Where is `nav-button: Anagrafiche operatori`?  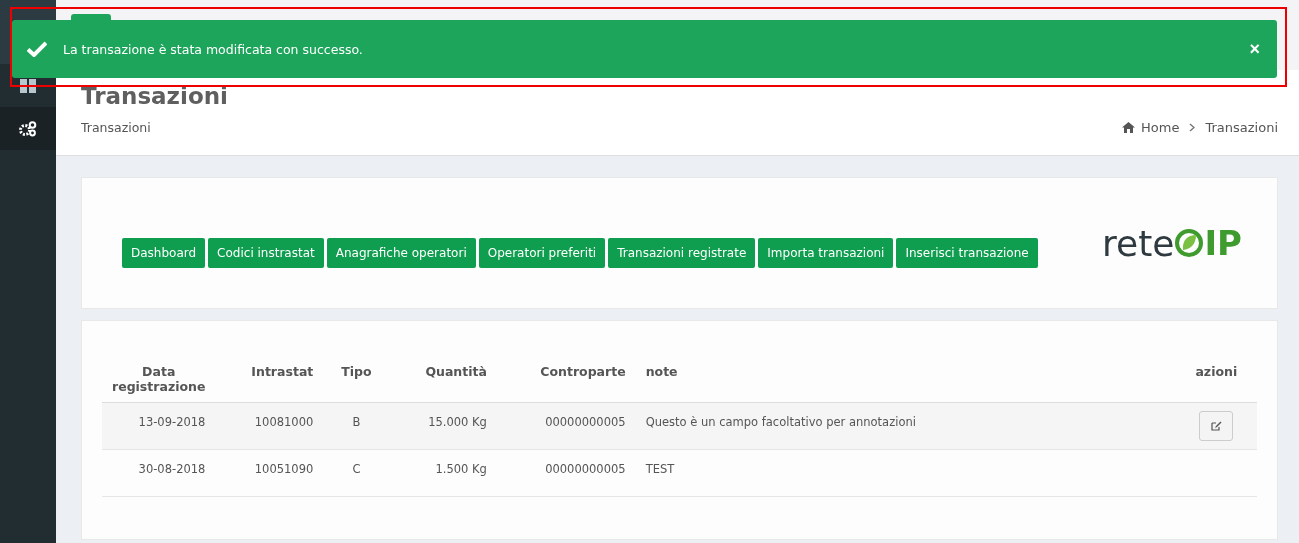
nav-button: Anagrafiche operatori is located at coordinates (401, 253).